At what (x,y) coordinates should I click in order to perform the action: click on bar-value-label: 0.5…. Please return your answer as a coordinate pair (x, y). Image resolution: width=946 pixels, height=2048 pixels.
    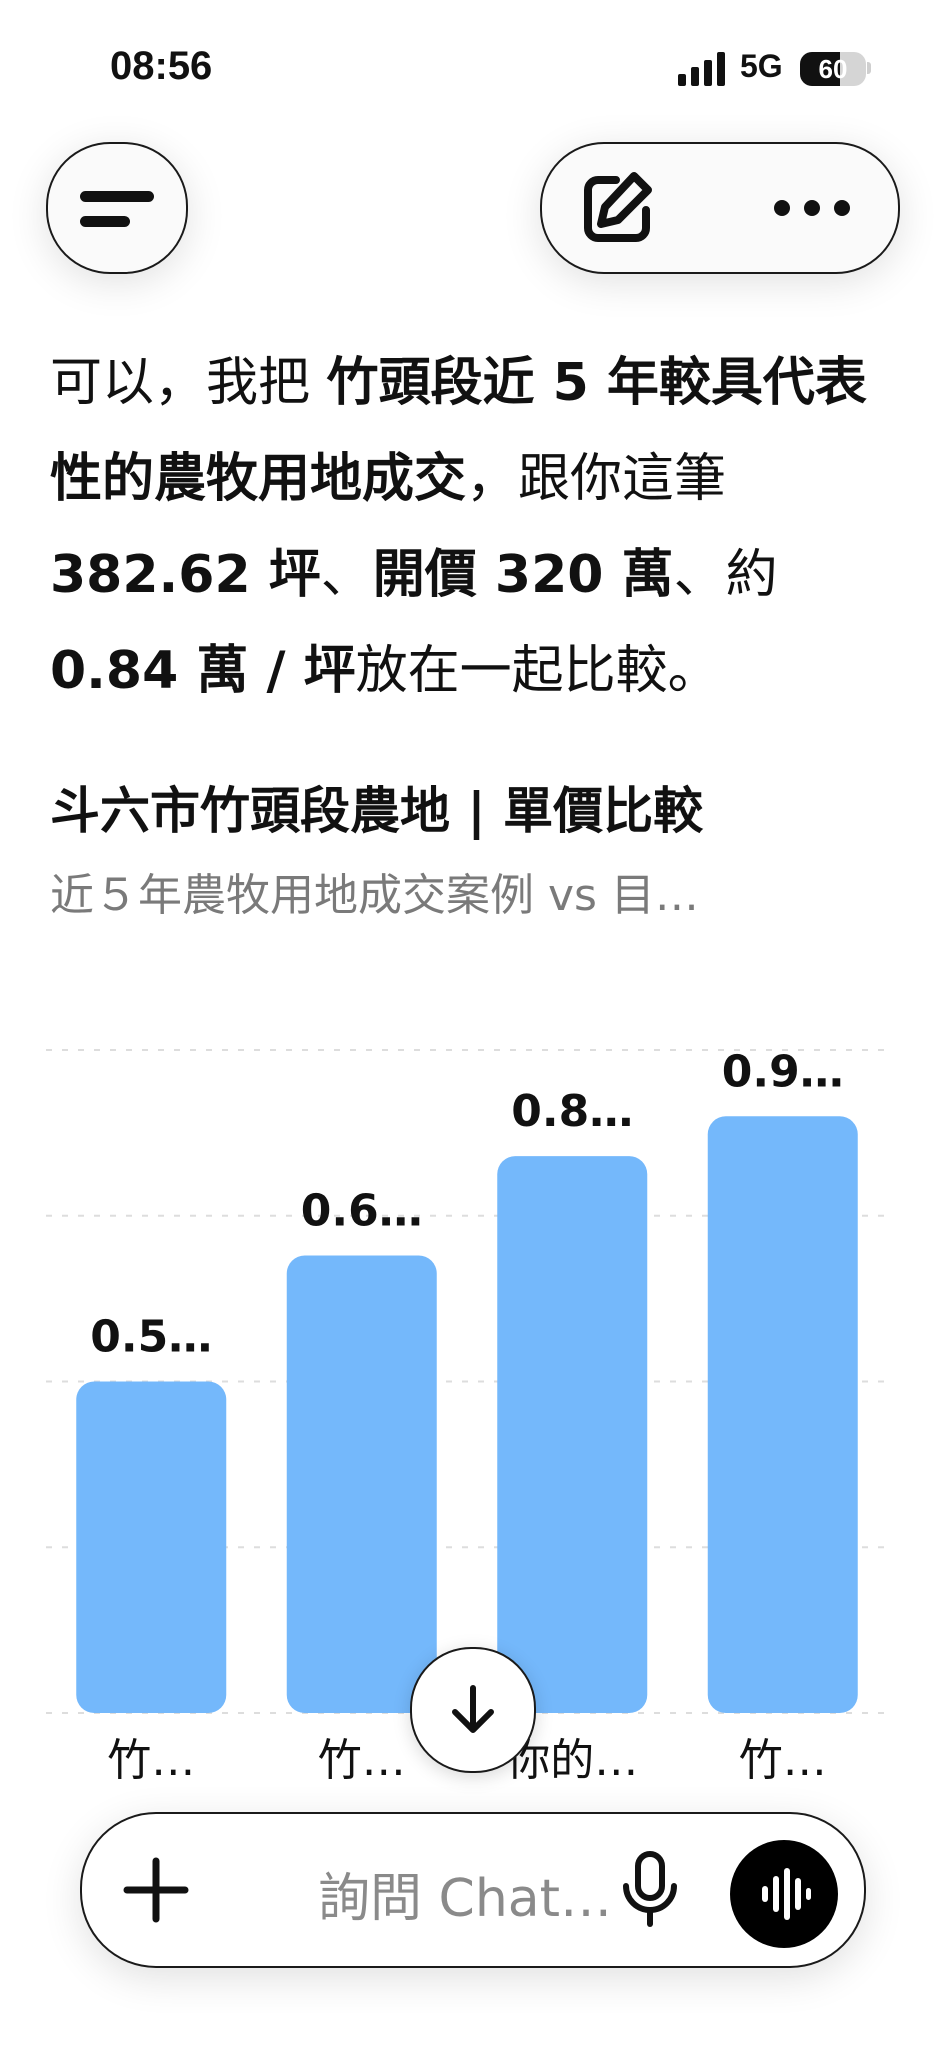
    Looking at the image, I should click on (151, 1337).